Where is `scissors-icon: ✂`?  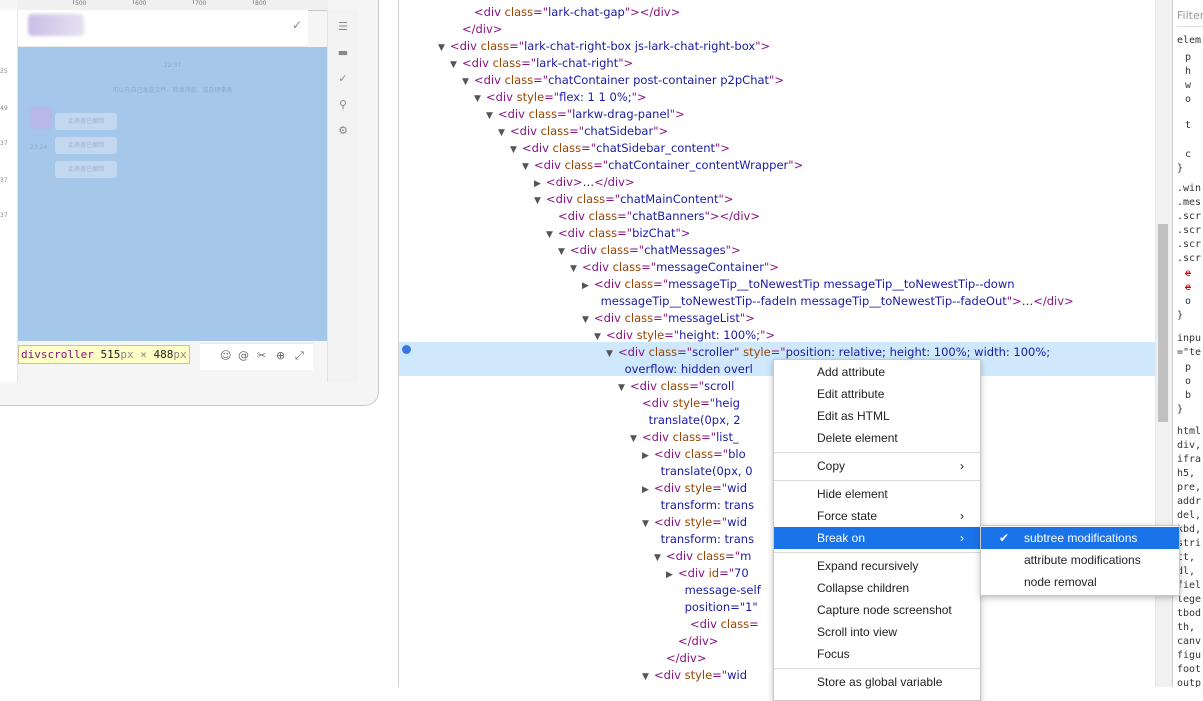 scissors-icon: ✂ is located at coordinates (261, 355).